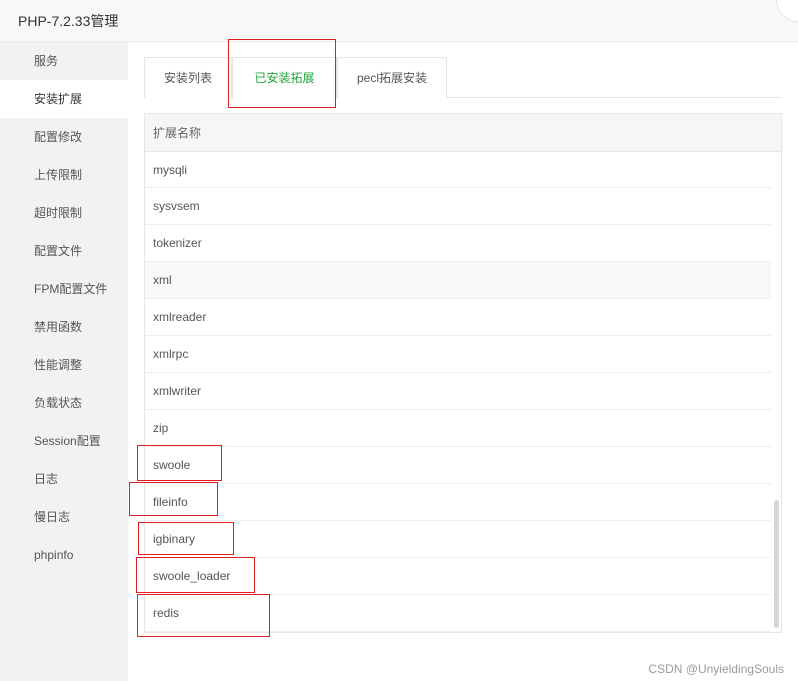  I want to click on table-row: xmlreader, so click(458, 317).